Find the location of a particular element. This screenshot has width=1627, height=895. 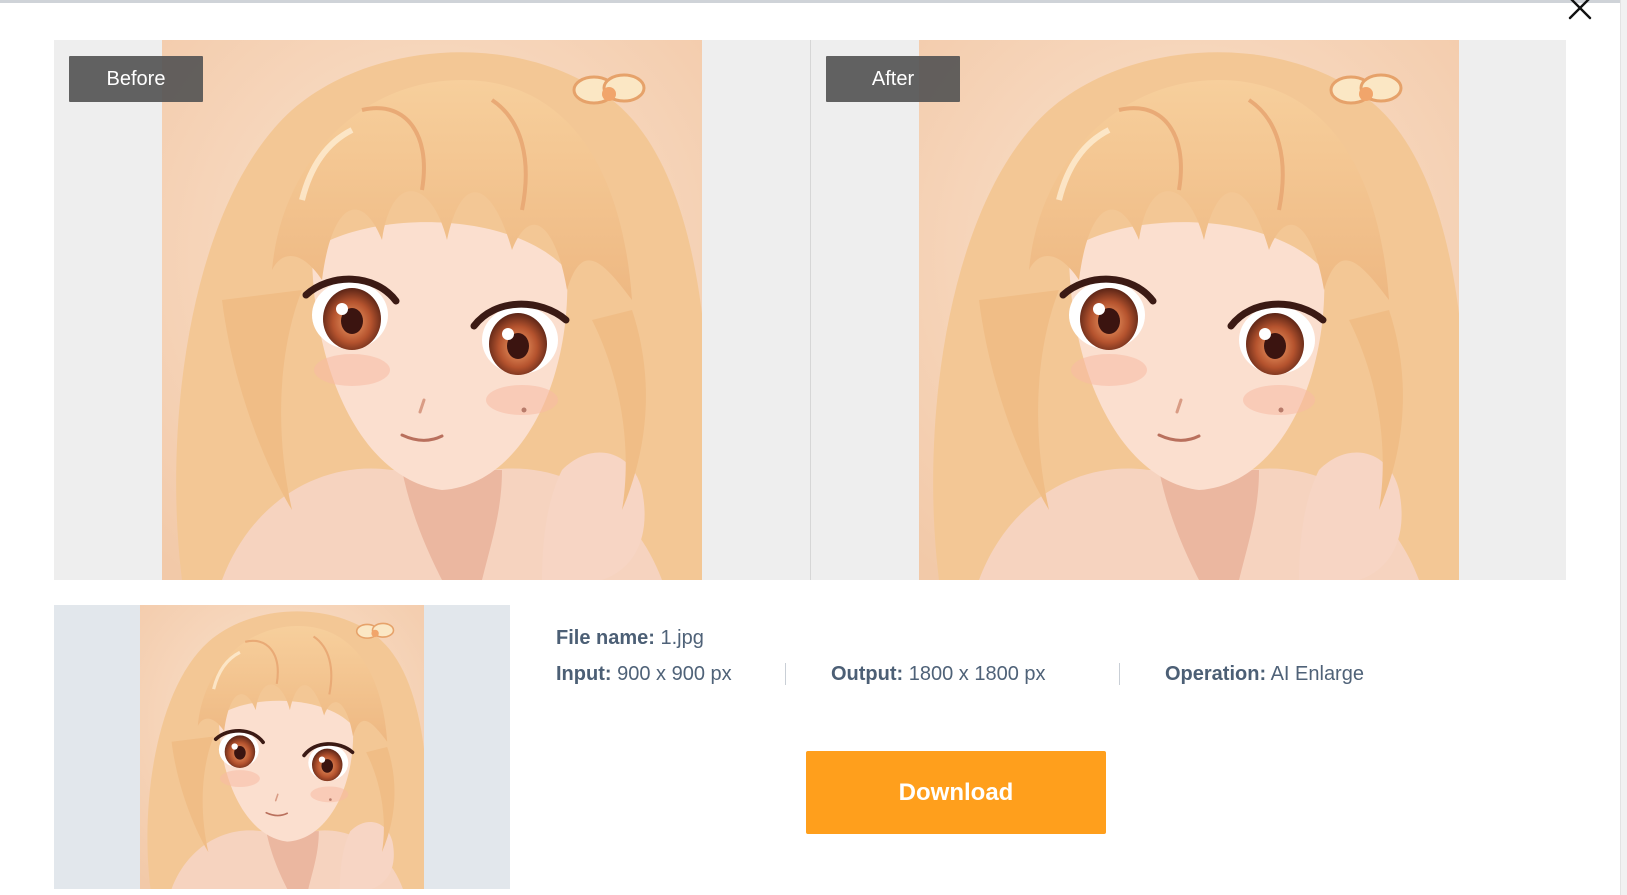

output-value: 1800 x 1800 px is located at coordinates (977, 674).